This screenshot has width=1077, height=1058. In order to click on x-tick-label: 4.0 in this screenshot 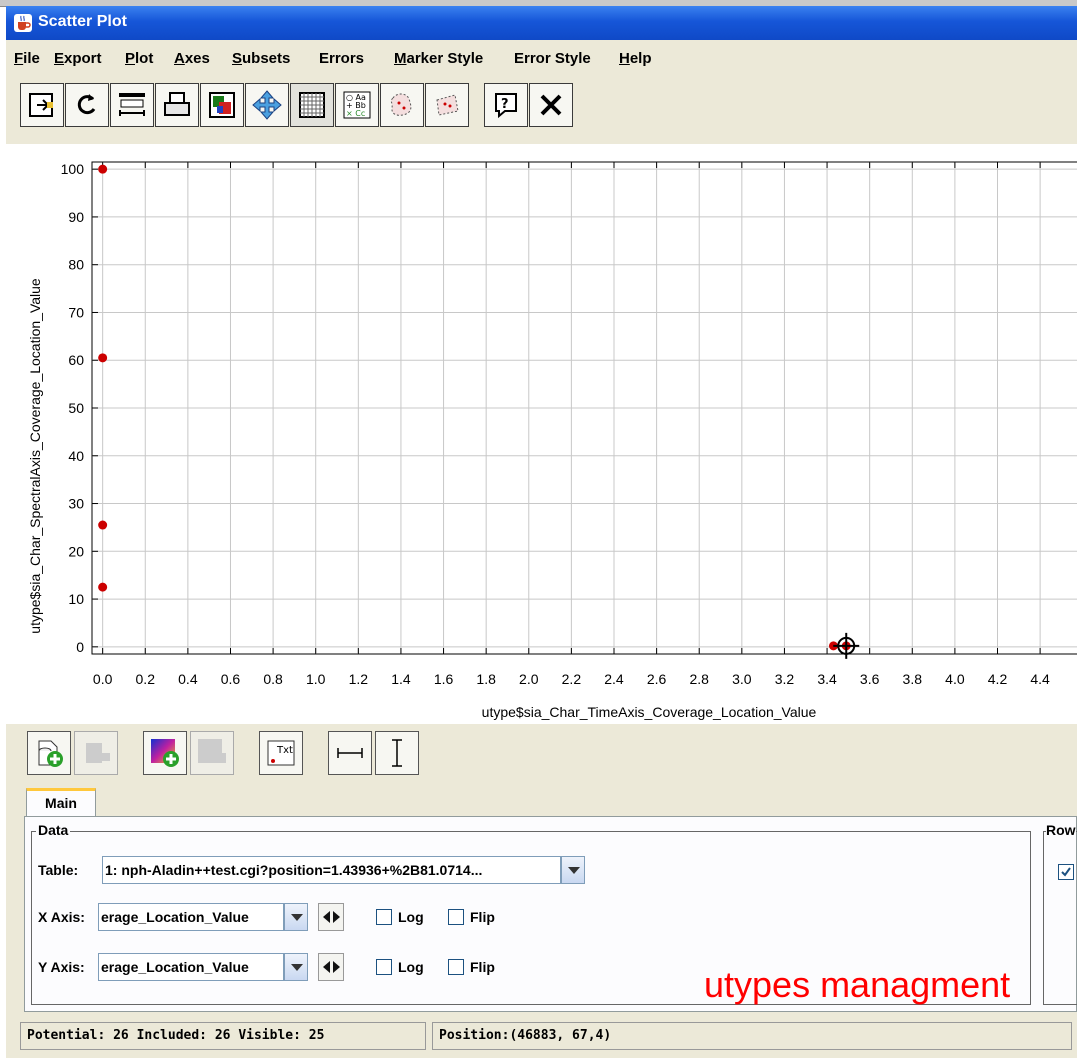, I will do `click(955, 679)`.